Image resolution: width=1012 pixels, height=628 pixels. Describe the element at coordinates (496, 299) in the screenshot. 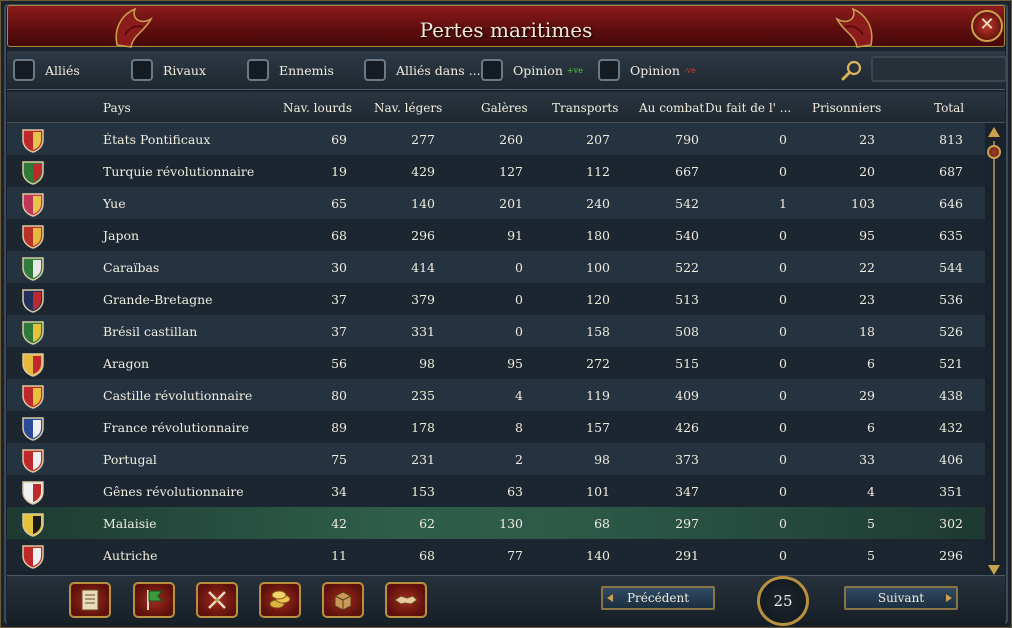

I see `table-row: Grande-Bretagne 37 379 0 120 513 0 23 536` at that location.